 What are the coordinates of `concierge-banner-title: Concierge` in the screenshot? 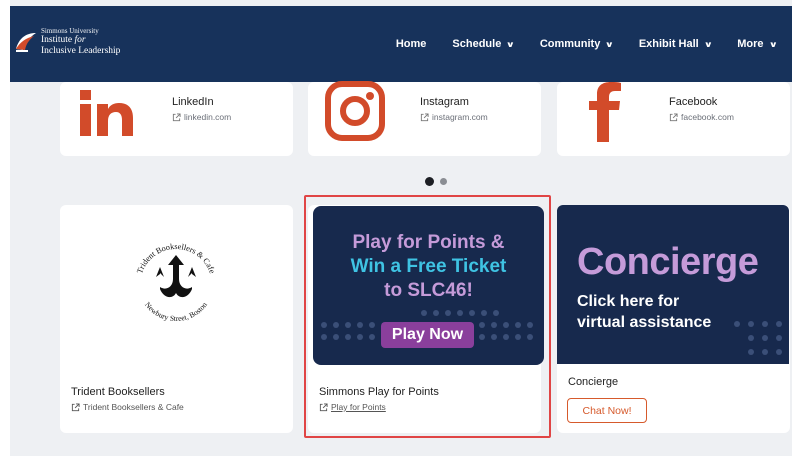 It's located at (668, 262).